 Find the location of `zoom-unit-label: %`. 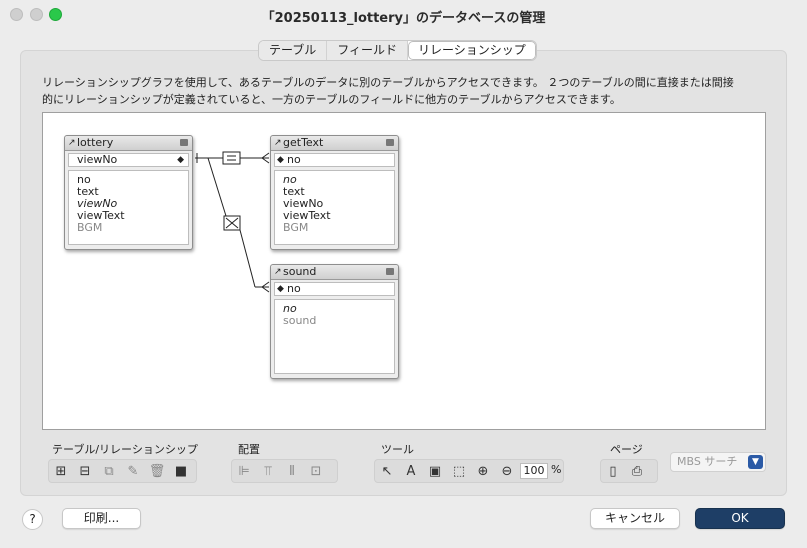

zoom-unit-label: % is located at coordinates (556, 469).